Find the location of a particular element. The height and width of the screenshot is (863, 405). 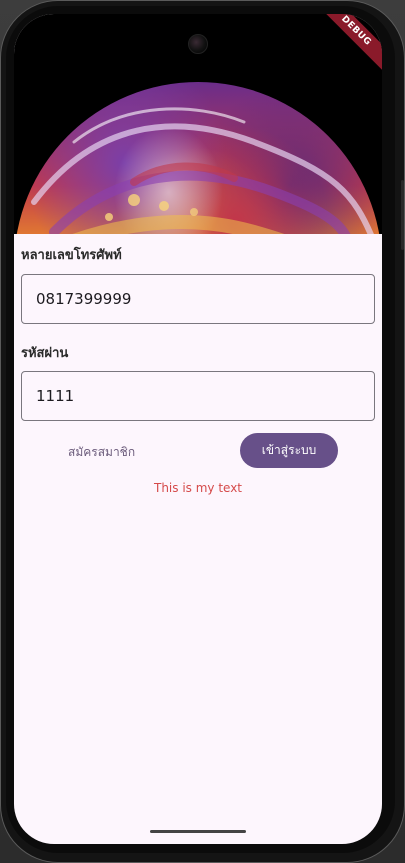

power-button is located at coordinates (402, 215).